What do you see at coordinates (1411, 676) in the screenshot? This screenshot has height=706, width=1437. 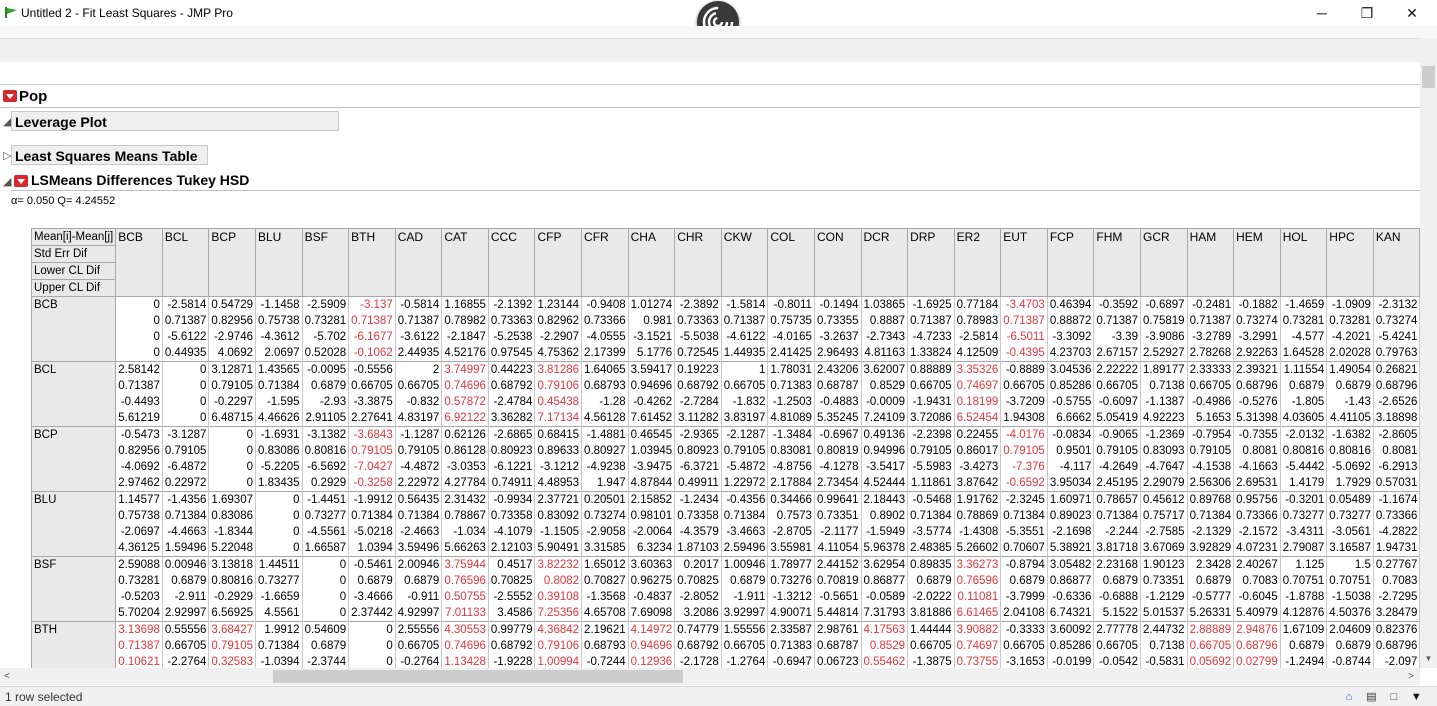 I see `scroll-right-icon: >` at bounding box center [1411, 676].